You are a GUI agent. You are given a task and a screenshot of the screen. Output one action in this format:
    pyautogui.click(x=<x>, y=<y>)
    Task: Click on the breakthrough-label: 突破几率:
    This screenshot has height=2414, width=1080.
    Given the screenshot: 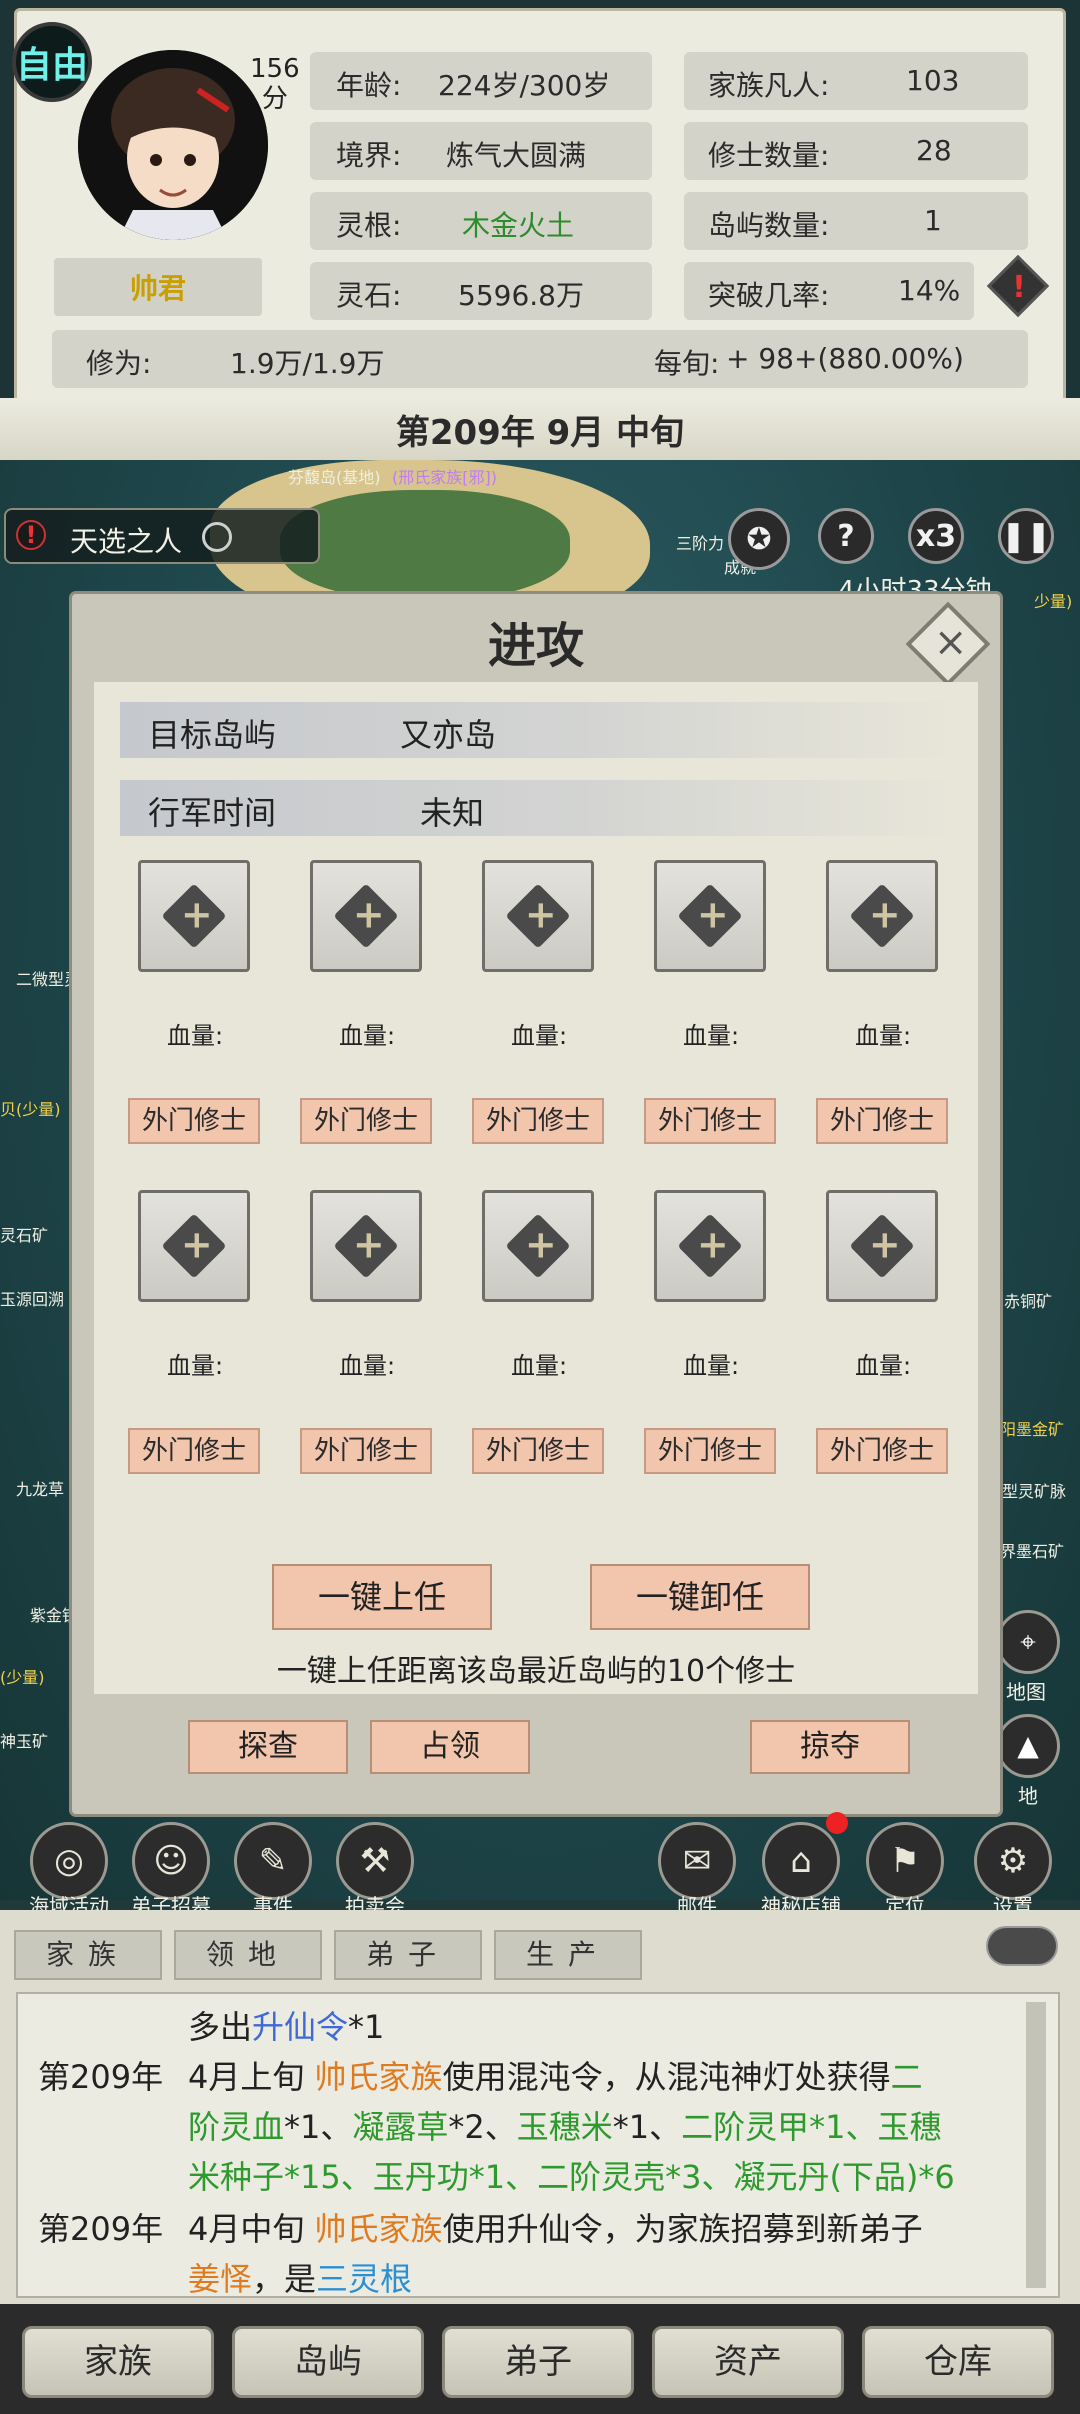 What is the action you would take?
    pyautogui.click(x=769, y=295)
    